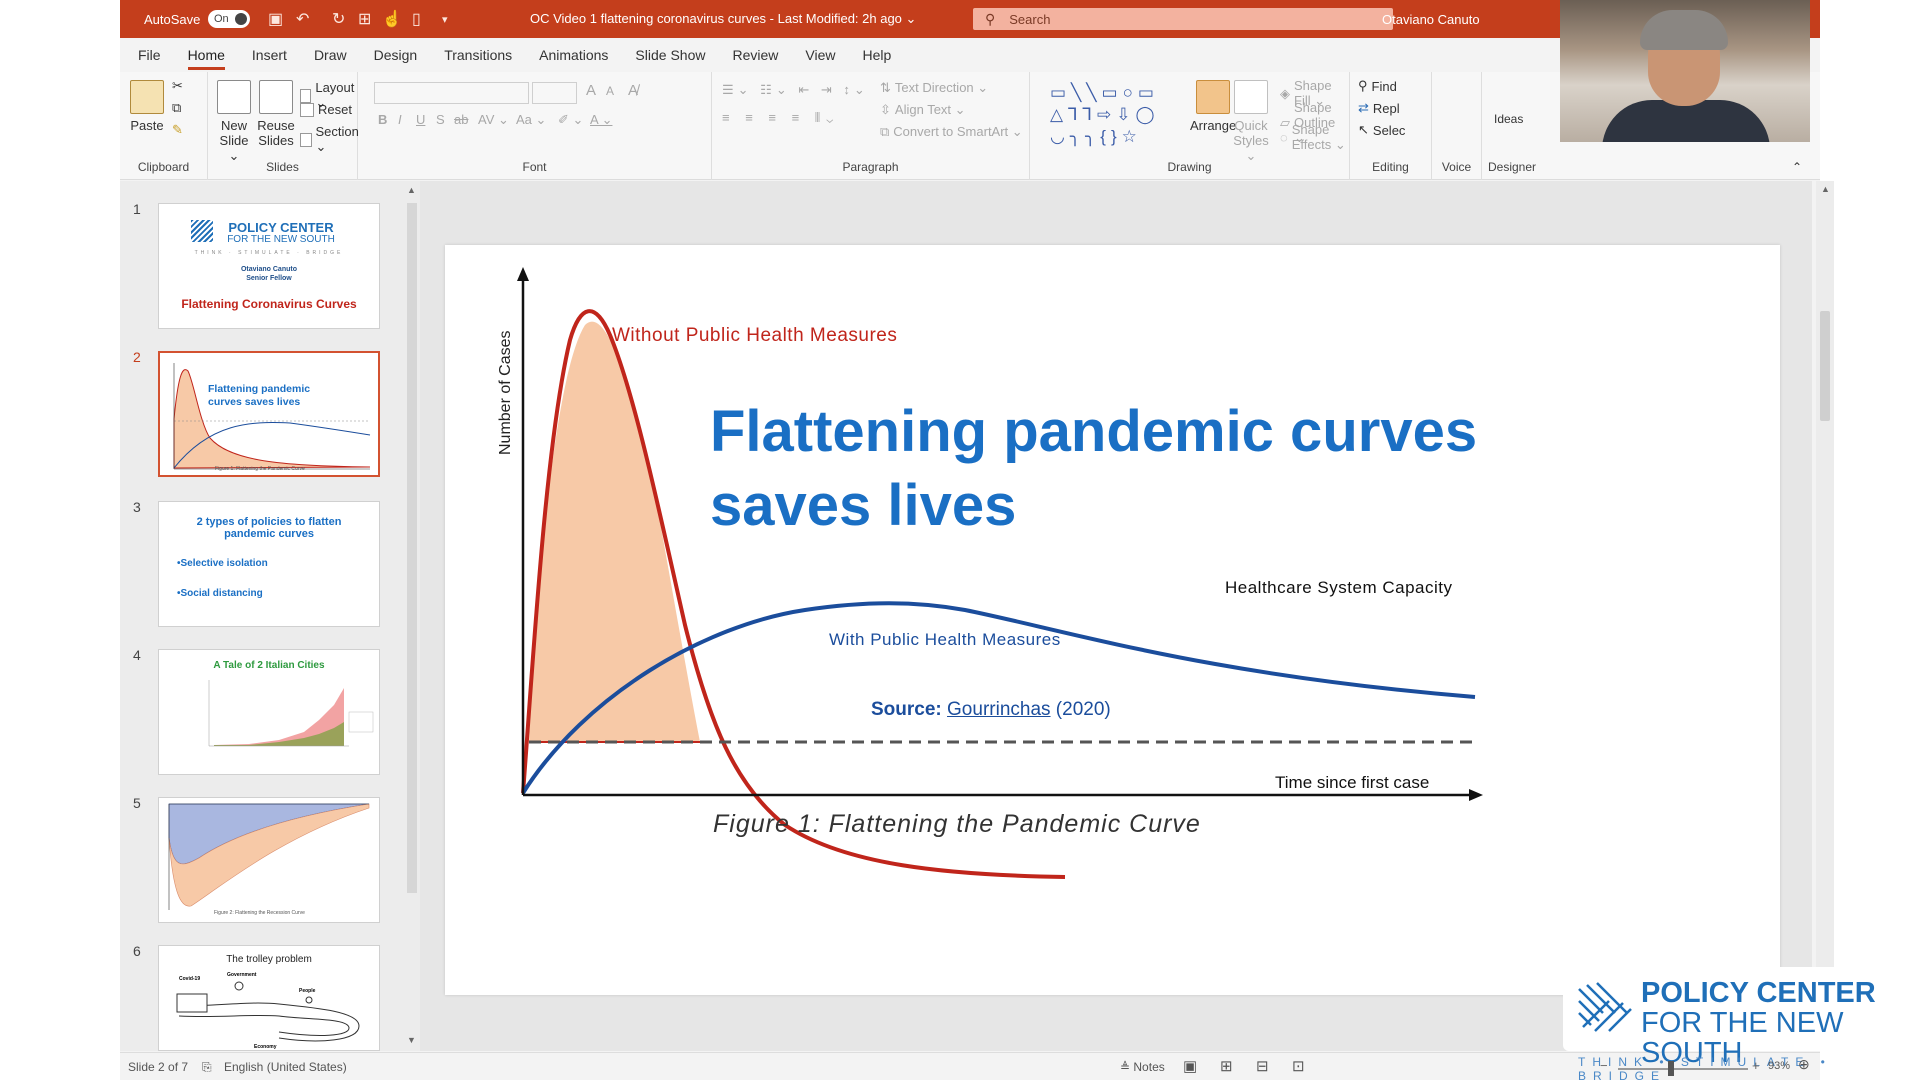  Describe the element at coordinates (302, 19) in the screenshot. I see `undo-icon: ↶` at that location.